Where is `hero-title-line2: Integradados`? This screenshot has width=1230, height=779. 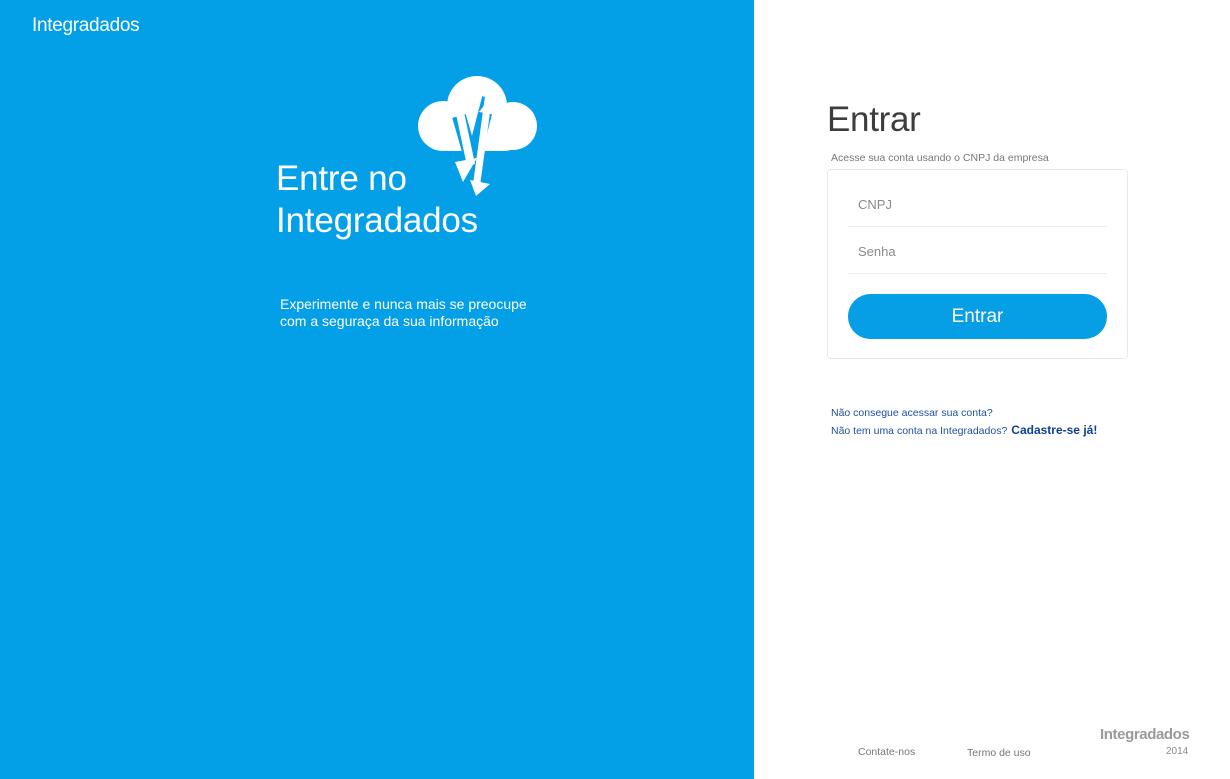 hero-title-line2: Integradados is located at coordinates (377, 220).